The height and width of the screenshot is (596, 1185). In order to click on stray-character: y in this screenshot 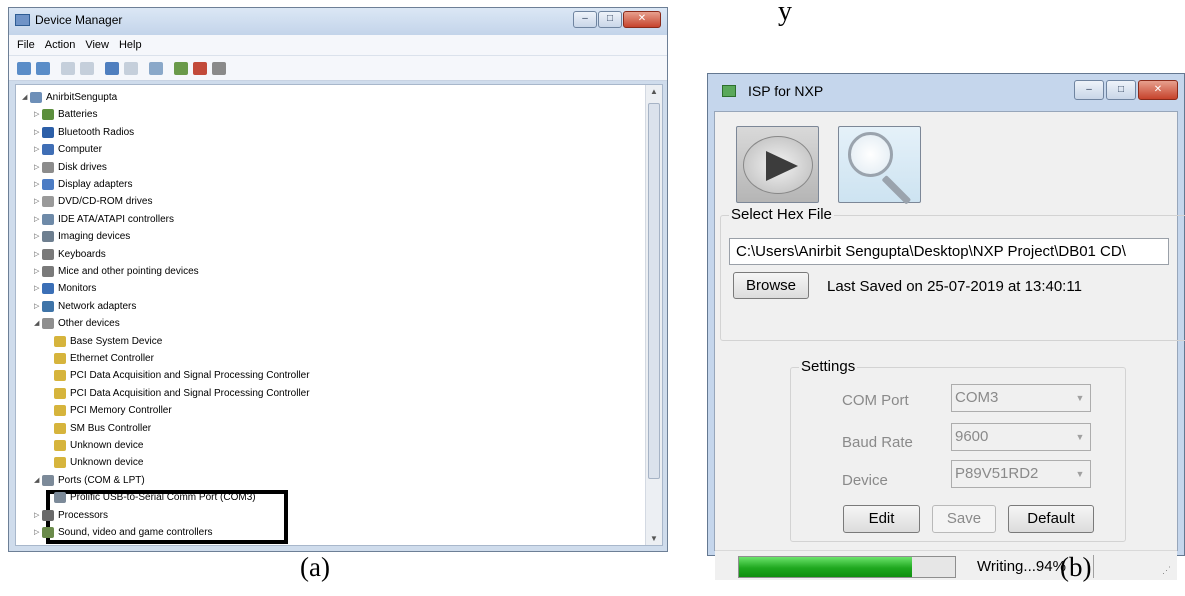, I will do `click(785, 13)`.